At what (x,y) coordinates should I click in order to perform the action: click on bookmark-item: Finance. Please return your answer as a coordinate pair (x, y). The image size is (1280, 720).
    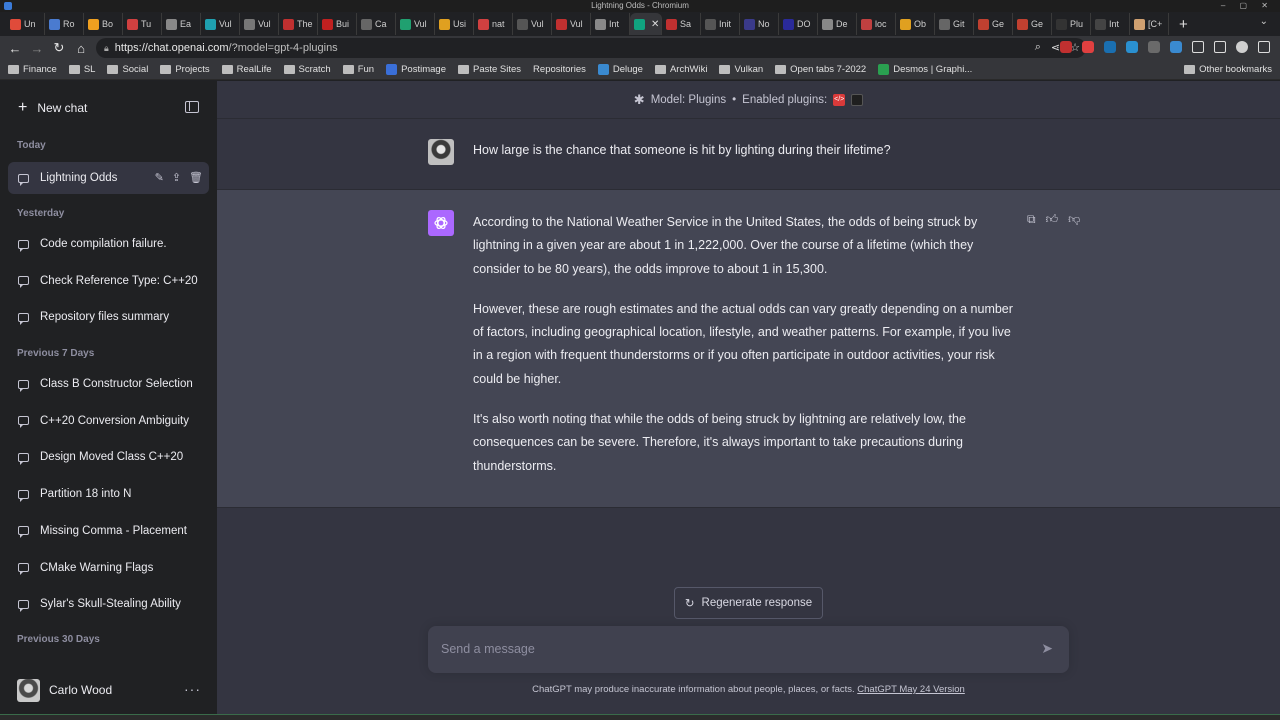
    Looking at the image, I should click on (32, 69).